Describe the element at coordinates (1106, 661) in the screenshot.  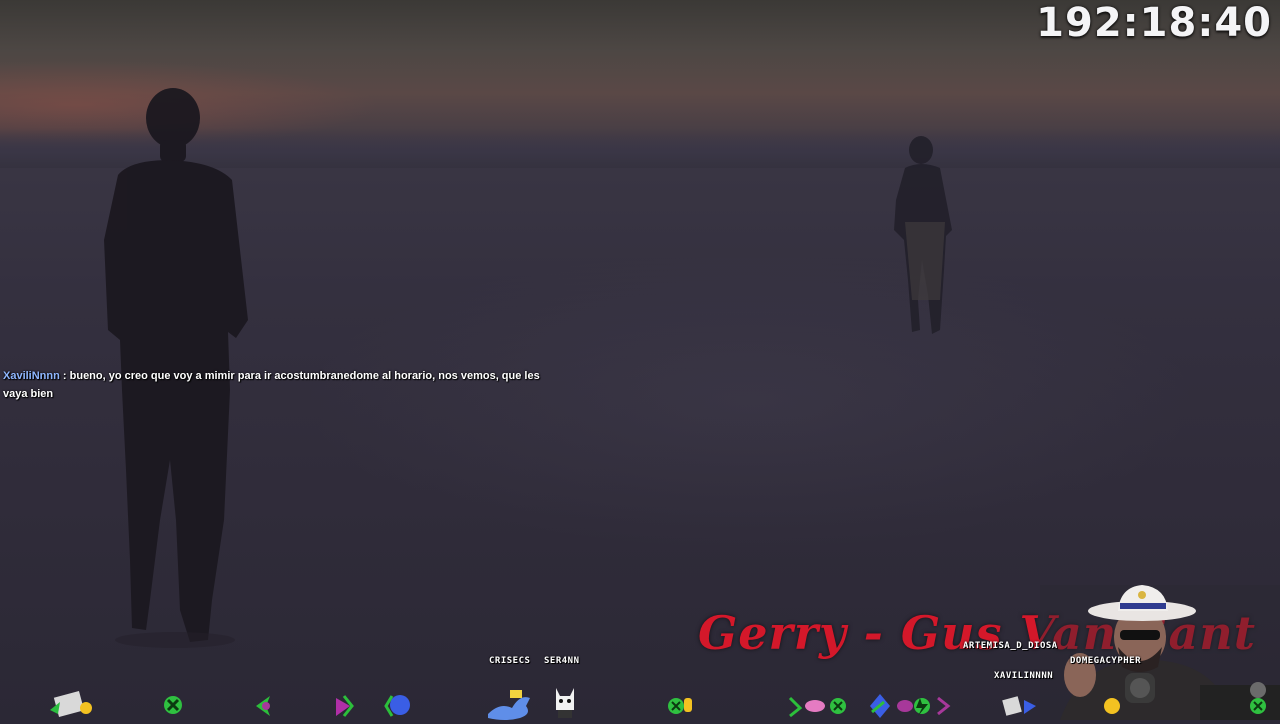
I see `viewer-tag-megacypher: DOMEGACYPHER` at that location.